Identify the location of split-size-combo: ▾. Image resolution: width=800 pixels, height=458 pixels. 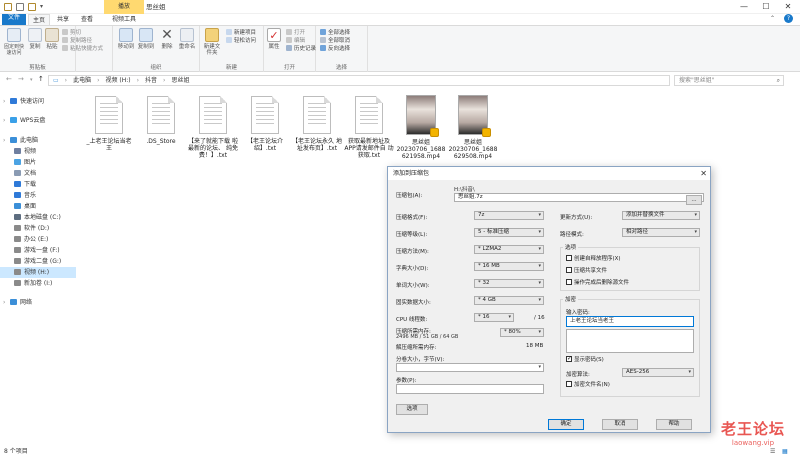
(470, 367).